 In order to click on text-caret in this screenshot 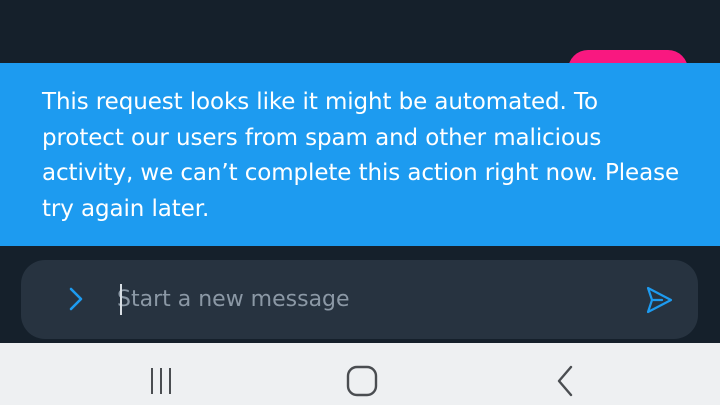, I will do `click(121, 299)`.